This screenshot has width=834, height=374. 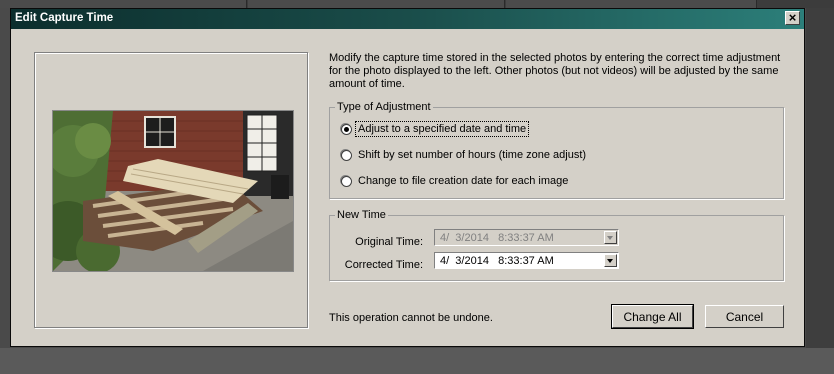 I want to click on close-icon: ×, so click(x=792, y=17).